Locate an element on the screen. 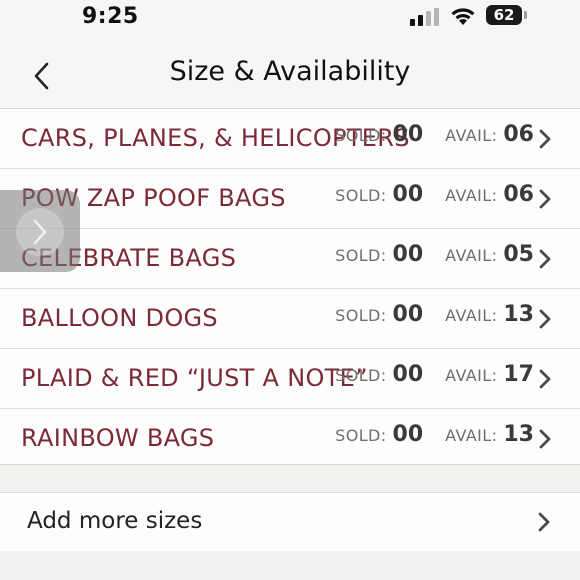 The image size is (580, 580). item-counts: SOLD: 00 AVAIL: 17 is located at coordinates (434, 378).